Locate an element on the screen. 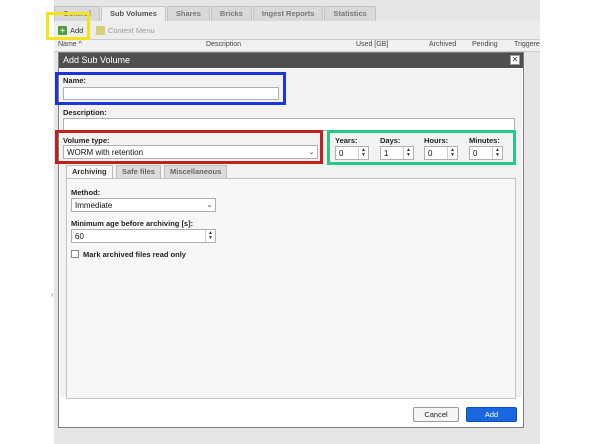 The width and height of the screenshot is (592, 444). context-menu-icon is located at coordinates (100, 30).